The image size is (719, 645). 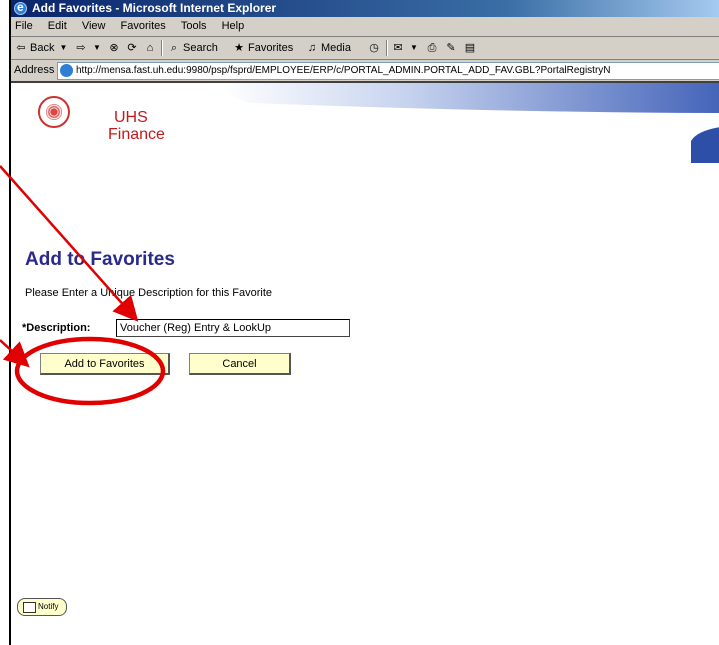 I want to click on edit-button: ✎, so click(x=451, y=48).